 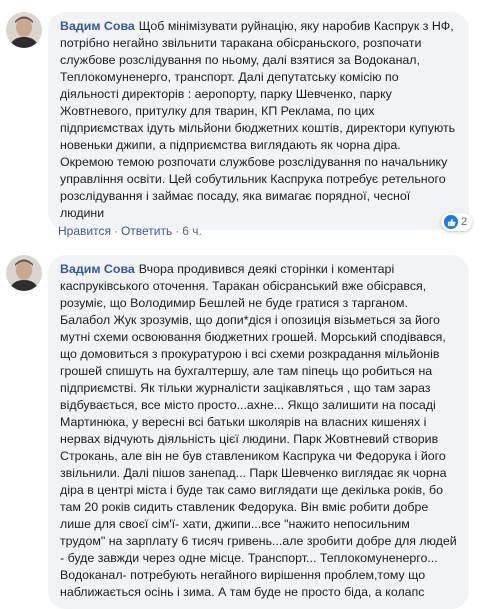 What do you see at coordinates (451, 222) in the screenshot?
I see `thumbs-up-icon` at bounding box center [451, 222].